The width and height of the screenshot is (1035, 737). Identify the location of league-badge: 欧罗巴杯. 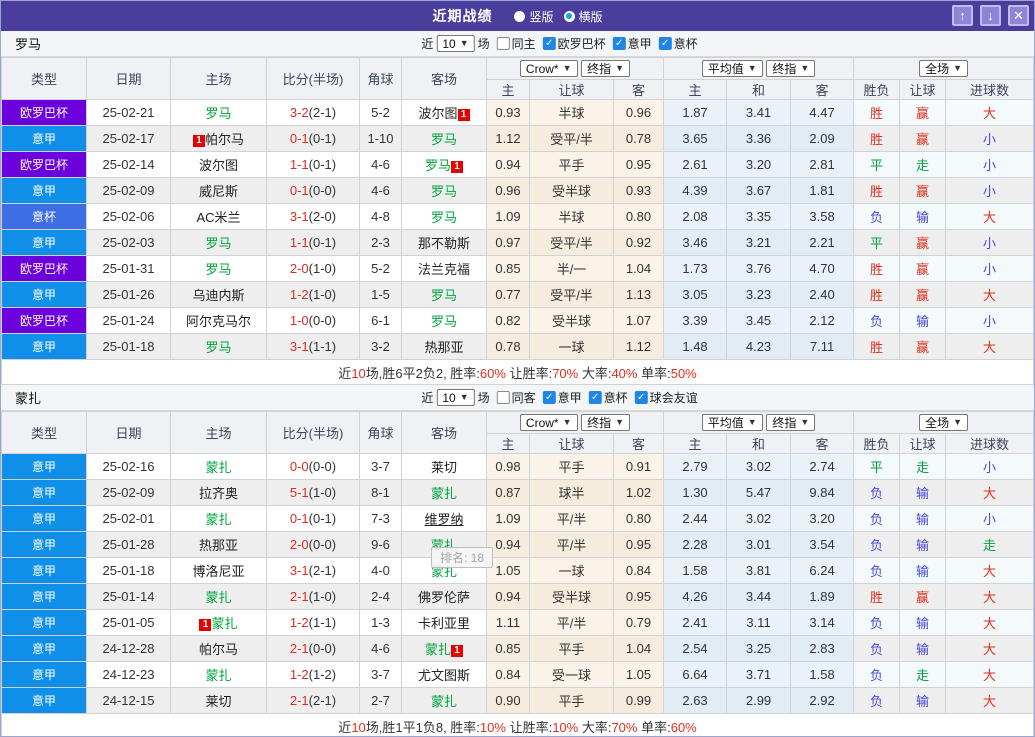
(44, 164).